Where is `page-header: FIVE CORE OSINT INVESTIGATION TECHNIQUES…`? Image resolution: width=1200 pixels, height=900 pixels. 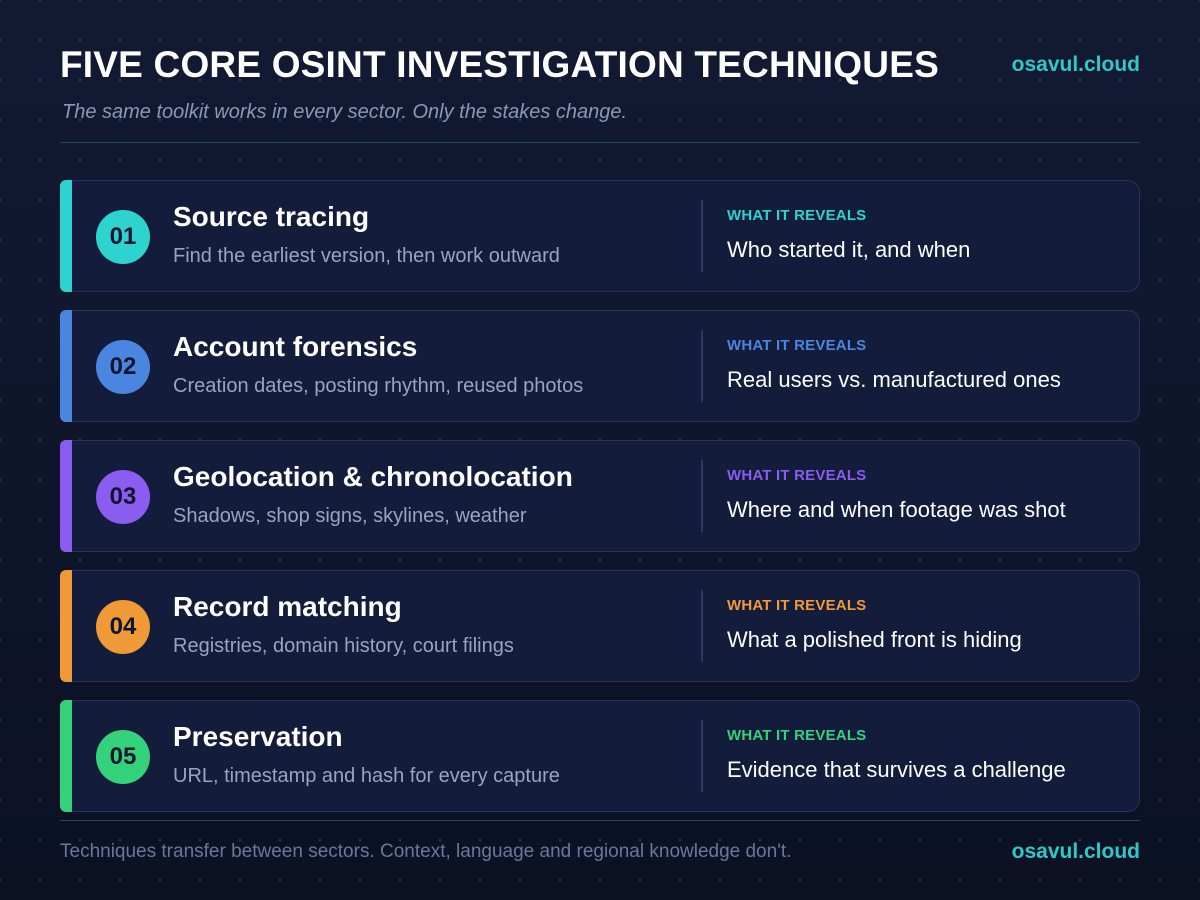
page-header: FIVE CORE OSINT INVESTIGATION TECHNIQUES… is located at coordinates (600, 93).